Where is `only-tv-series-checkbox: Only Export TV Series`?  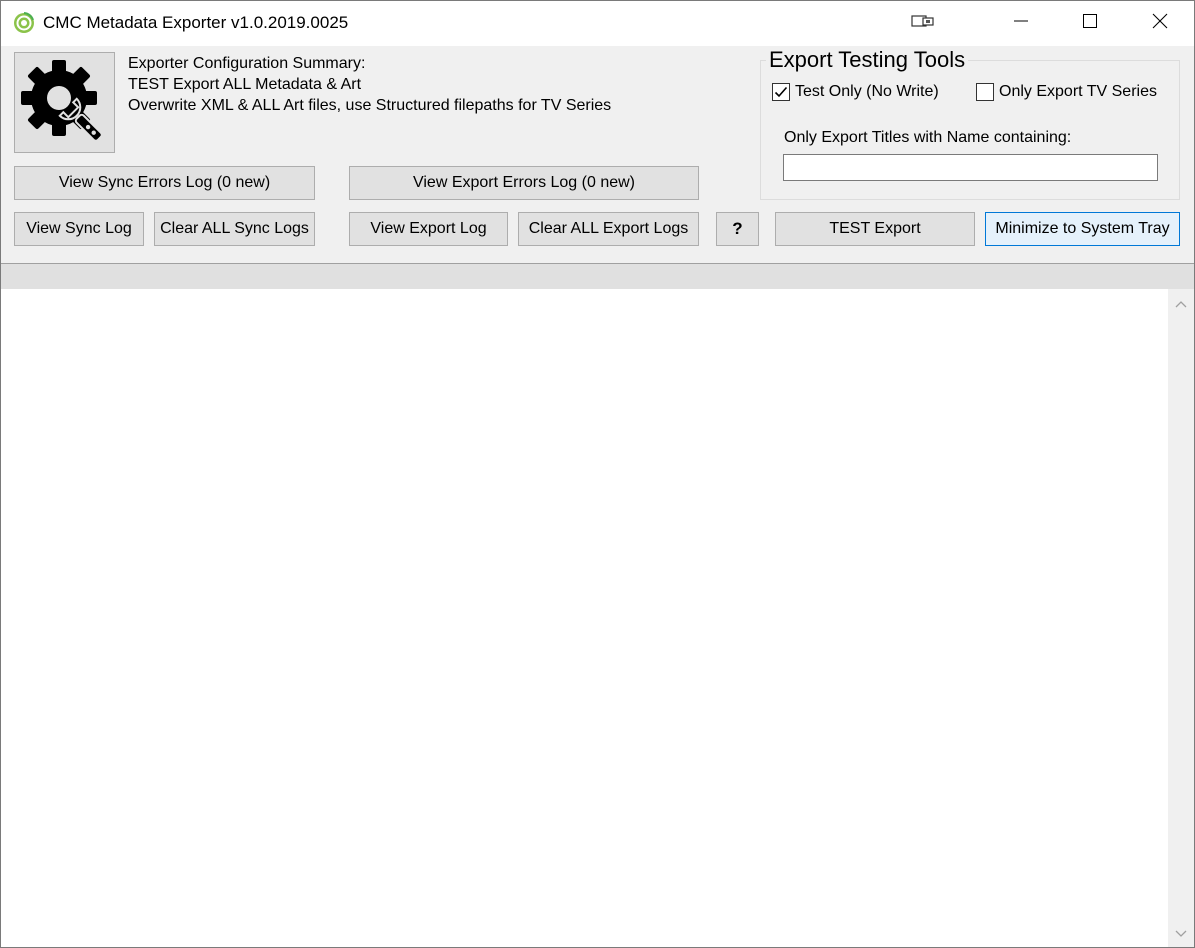 only-tv-series-checkbox: Only Export TV Series is located at coordinates (1066, 92).